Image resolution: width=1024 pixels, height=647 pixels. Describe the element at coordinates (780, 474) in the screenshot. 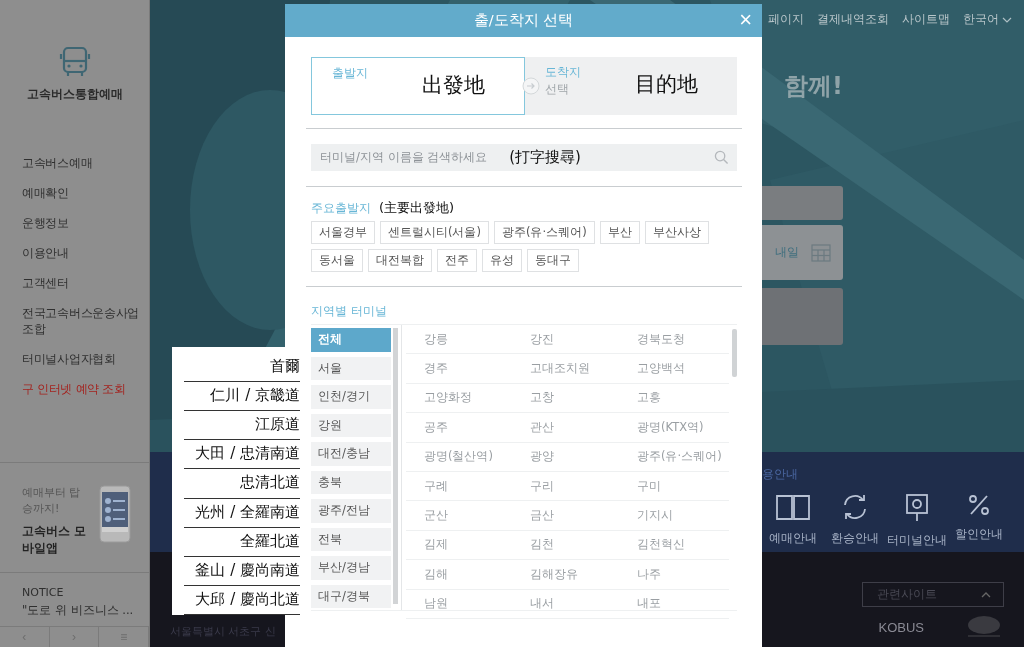

I see `guide-title: 용안내` at that location.